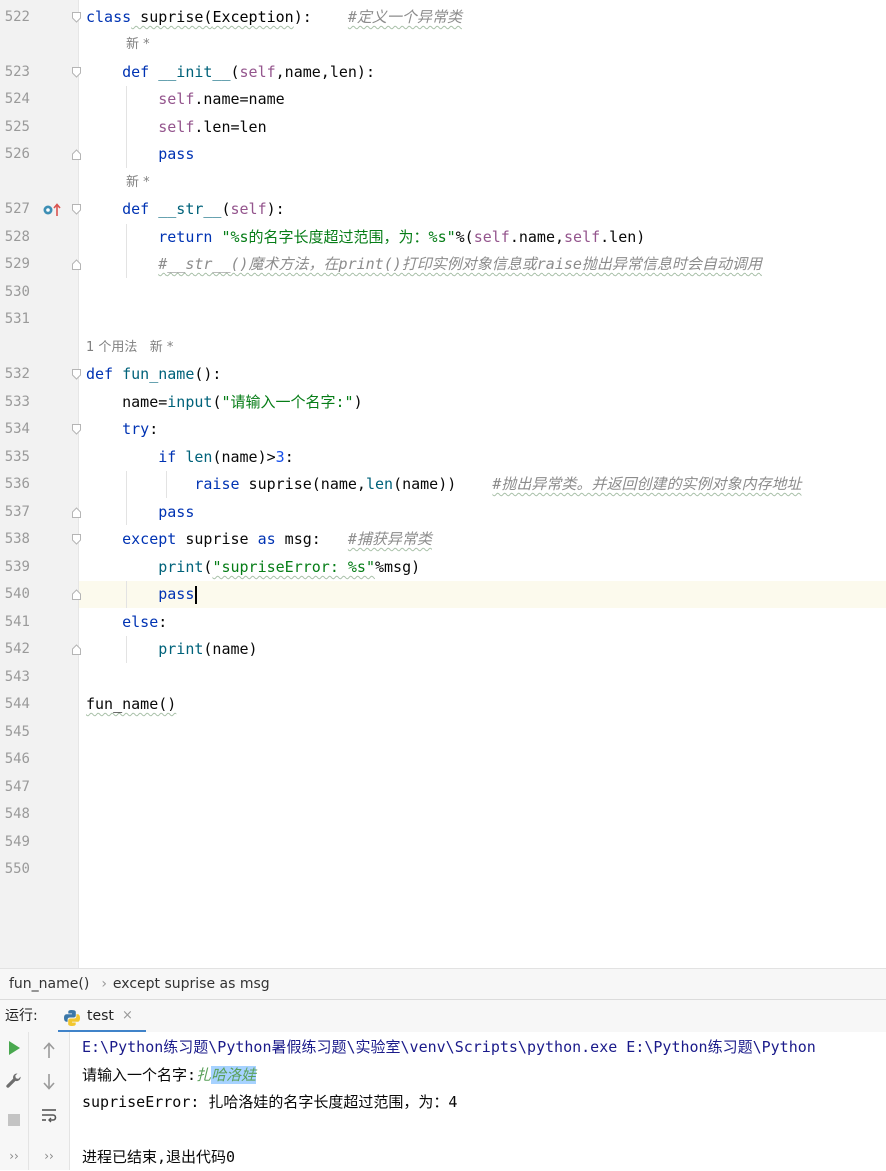 Image resolution: width=886 pixels, height=1171 pixels. I want to click on statement: msg:, so click(298, 539).